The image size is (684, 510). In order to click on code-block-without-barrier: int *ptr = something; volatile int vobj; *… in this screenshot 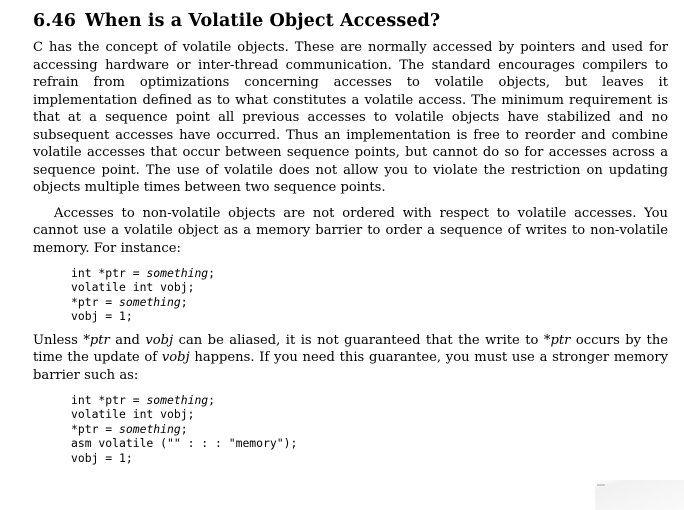, I will do `click(350, 295)`.